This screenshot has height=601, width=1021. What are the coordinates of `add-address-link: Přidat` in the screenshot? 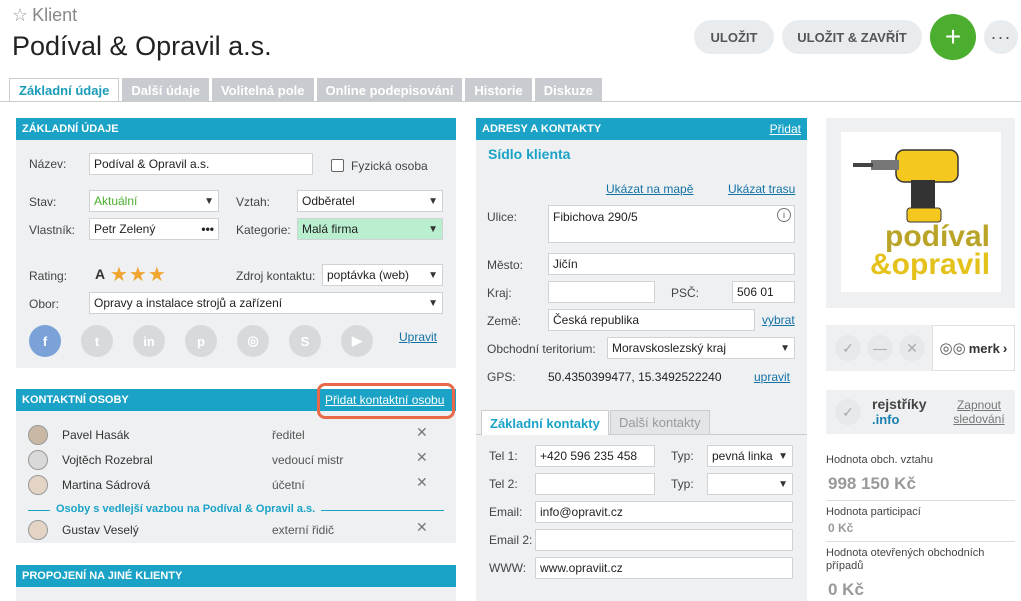 It's located at (785, 129).